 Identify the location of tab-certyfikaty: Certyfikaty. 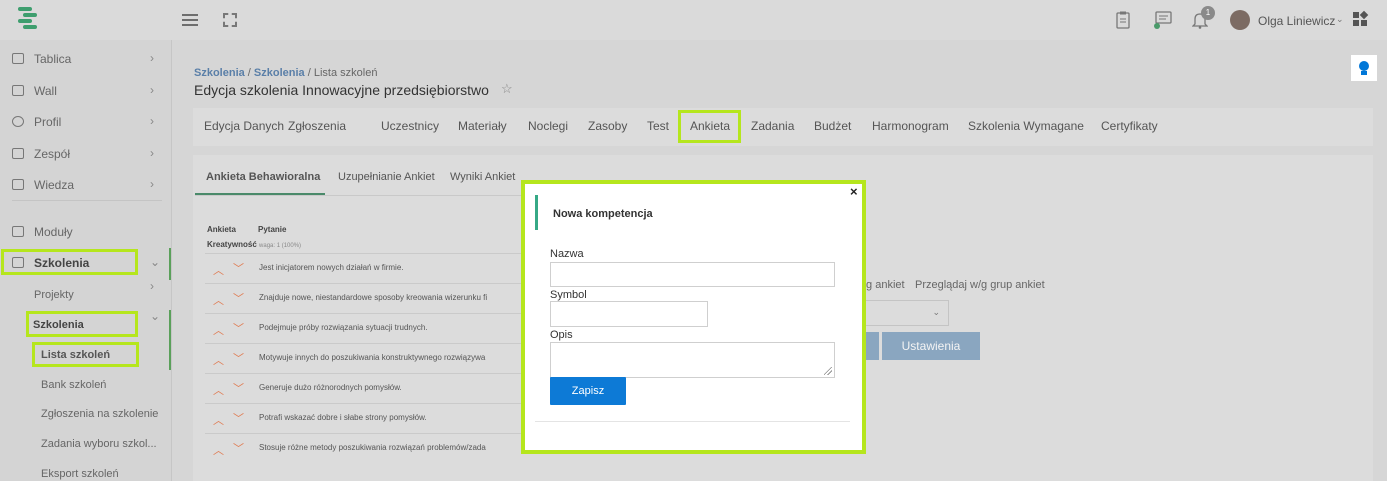
(1129, 126).